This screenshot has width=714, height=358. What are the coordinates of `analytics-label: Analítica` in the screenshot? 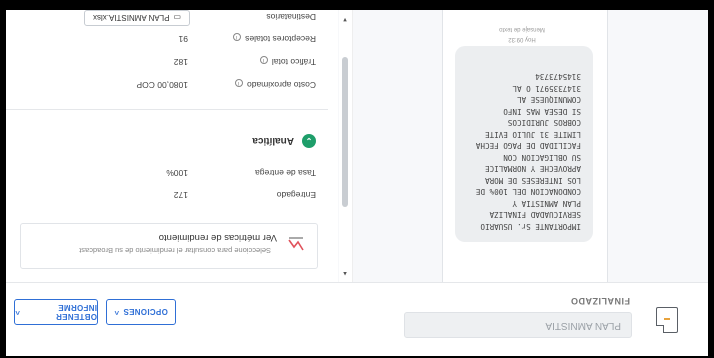 It's located at (273, 141).